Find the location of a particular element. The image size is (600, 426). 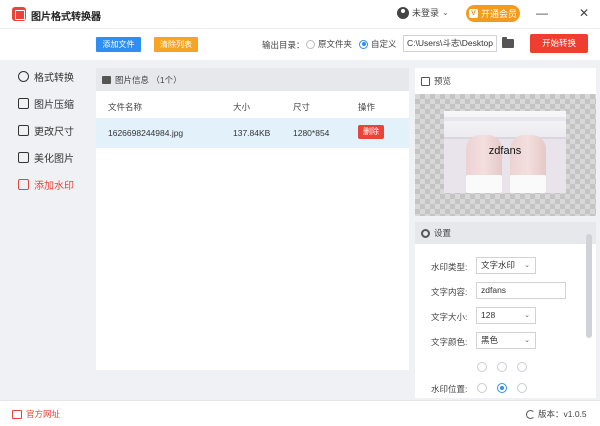

text-color-select: 黑色 ⌄ is located at coordinates (506, 340).